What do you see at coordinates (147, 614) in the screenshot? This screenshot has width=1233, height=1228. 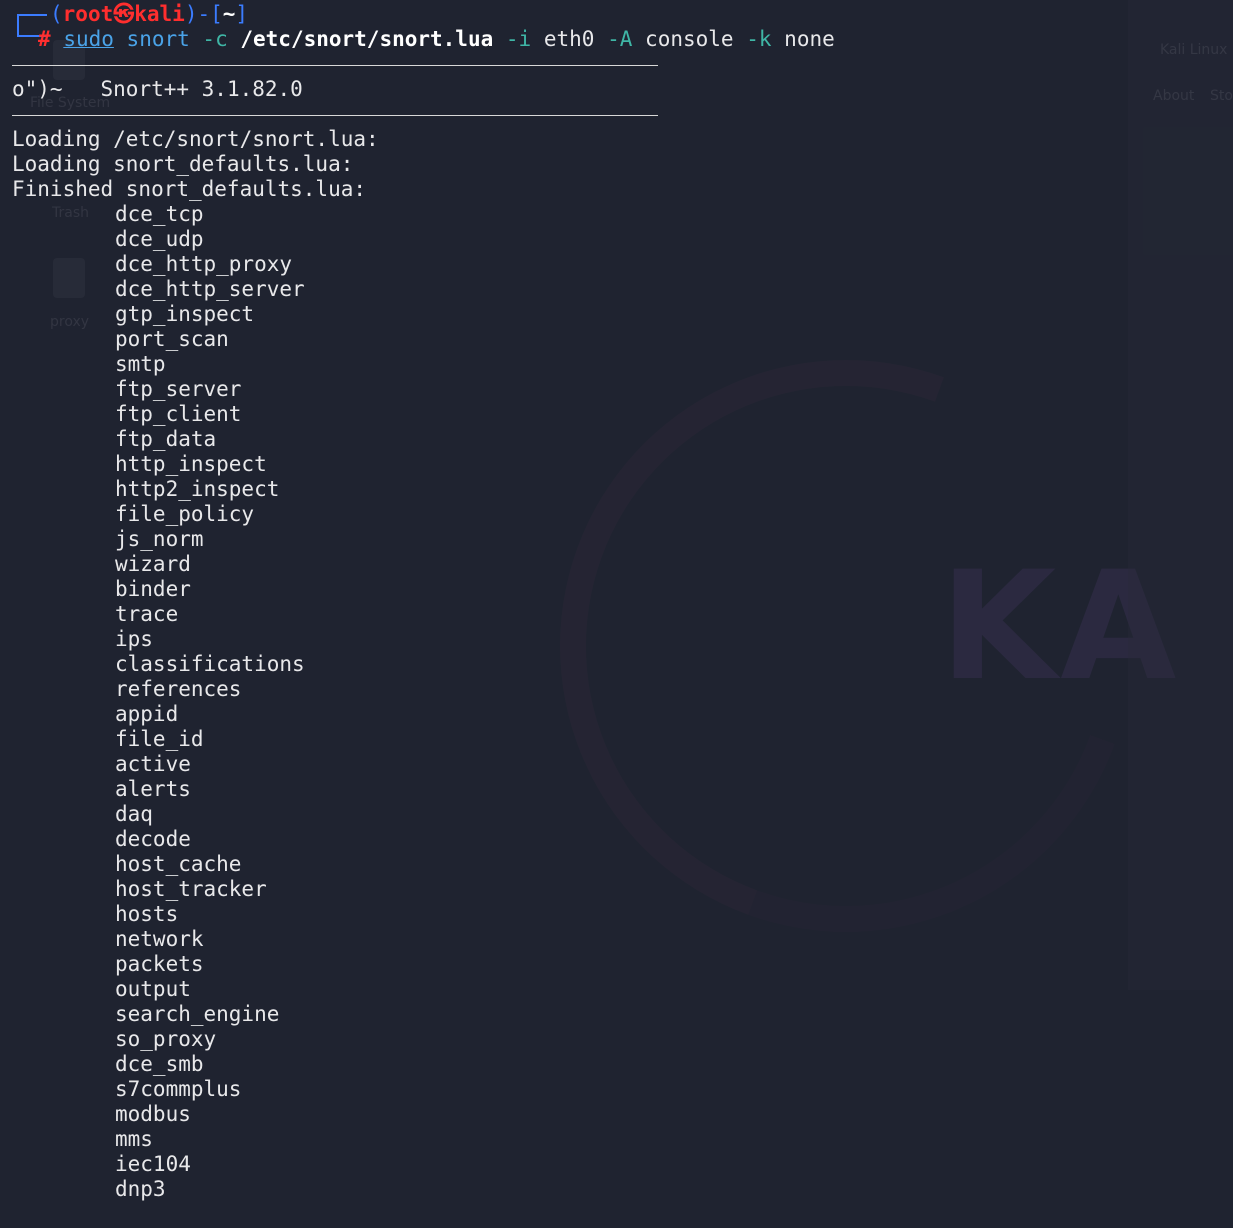 I see `module-item: trace` at bounding box center [147, 614].